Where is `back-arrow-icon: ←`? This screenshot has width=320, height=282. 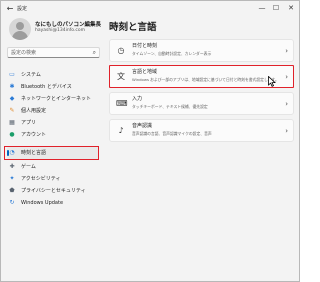
back-arrow-icon: ← is located at coordinates (10, 9).